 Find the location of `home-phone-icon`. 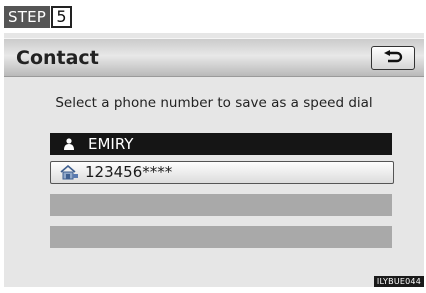

home-phone-icon is located at coordinates (69, 172).